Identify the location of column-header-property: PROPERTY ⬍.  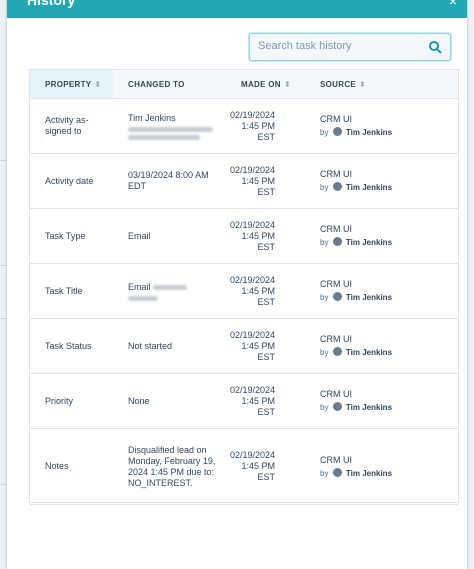
(71, 84).